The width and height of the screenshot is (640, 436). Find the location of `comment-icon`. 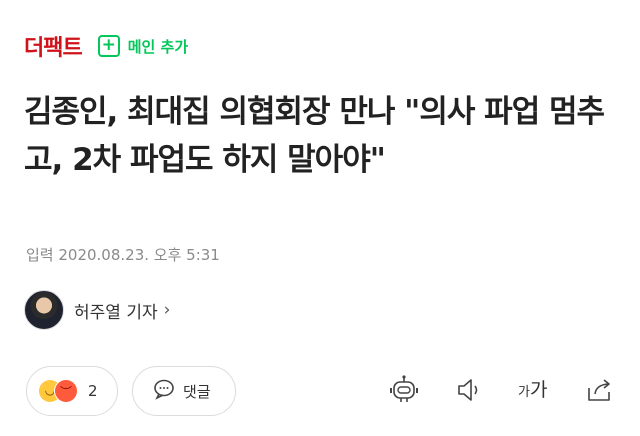

comment-icon is located at coordinates (164, 391).